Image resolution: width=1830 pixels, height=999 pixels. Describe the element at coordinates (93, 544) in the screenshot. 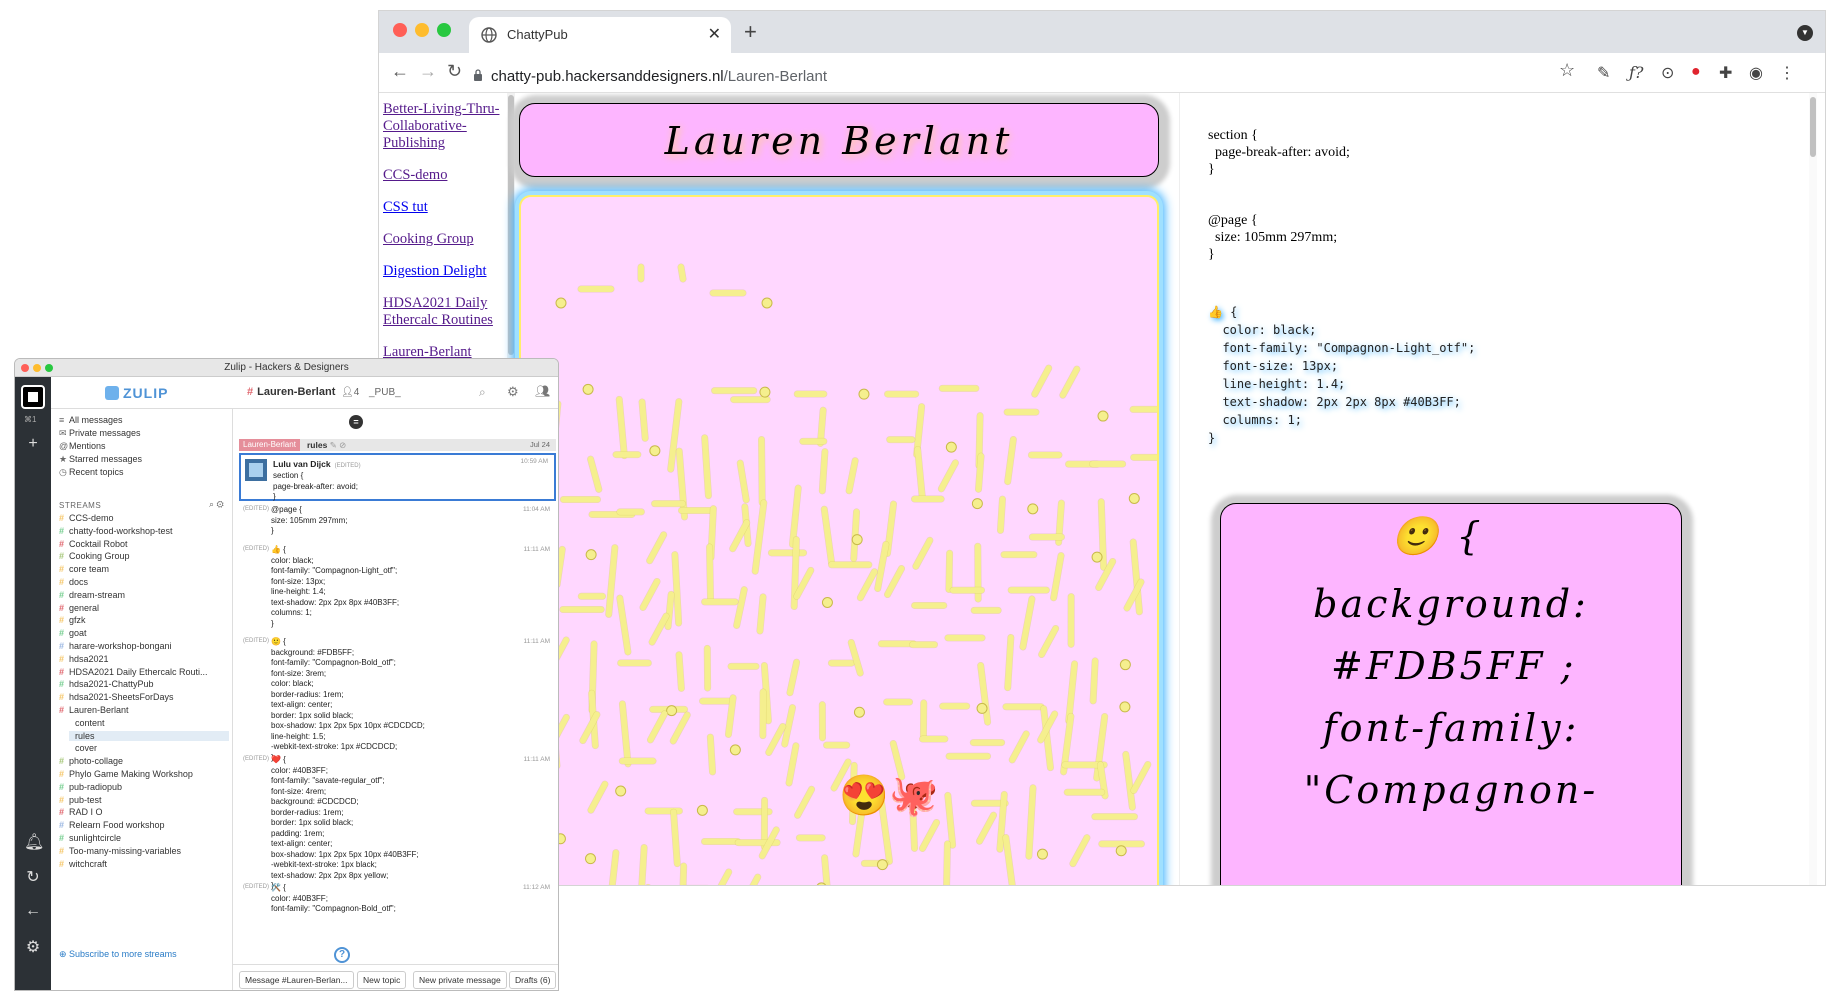

I see `stream-item: # Cocktail Robot` at that location.